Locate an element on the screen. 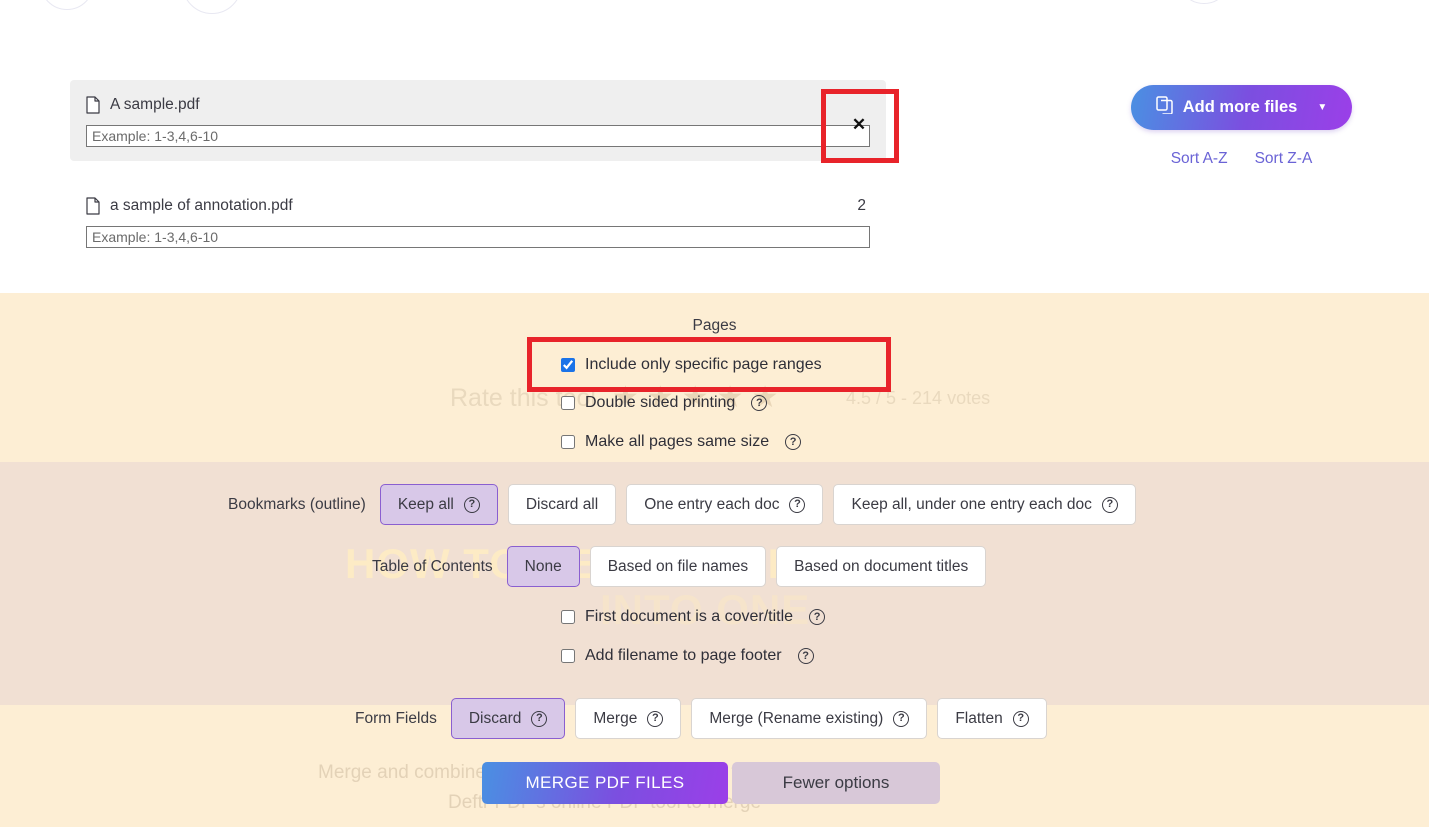 The width and height of the screenshot is (1429, 827). option-label: Merge is located at coordinates (615, 718).